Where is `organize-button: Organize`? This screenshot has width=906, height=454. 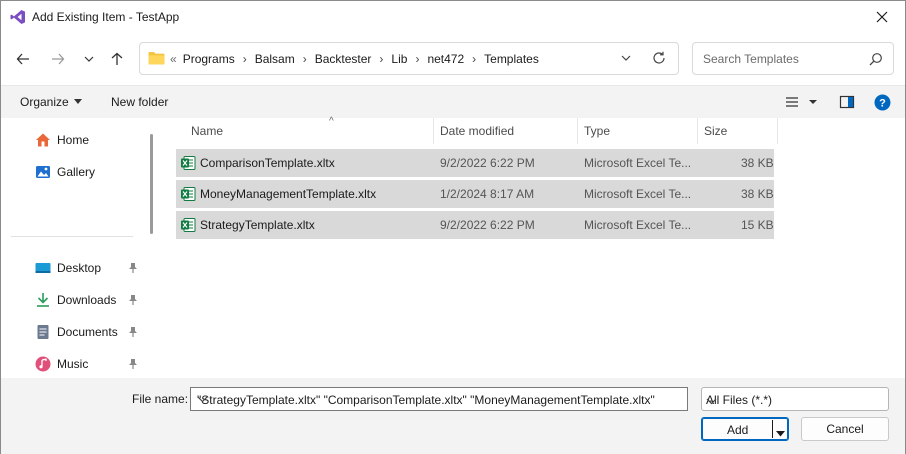
organize-button: Organize is located at coordinates (51, 102).